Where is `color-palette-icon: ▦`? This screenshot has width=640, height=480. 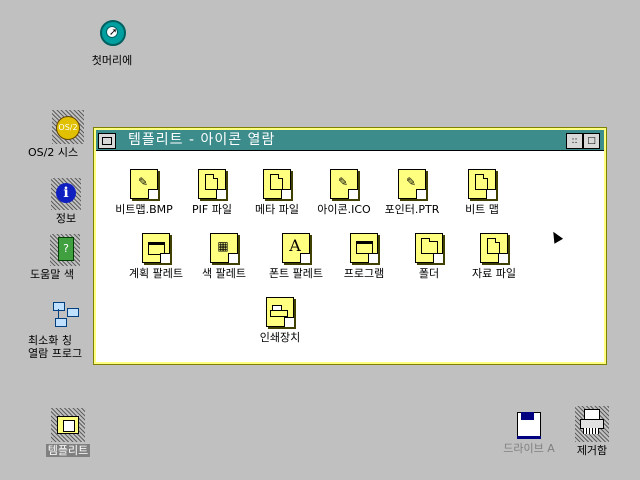 color-palette-icon: ▦ is located at coordinates (224, 248).